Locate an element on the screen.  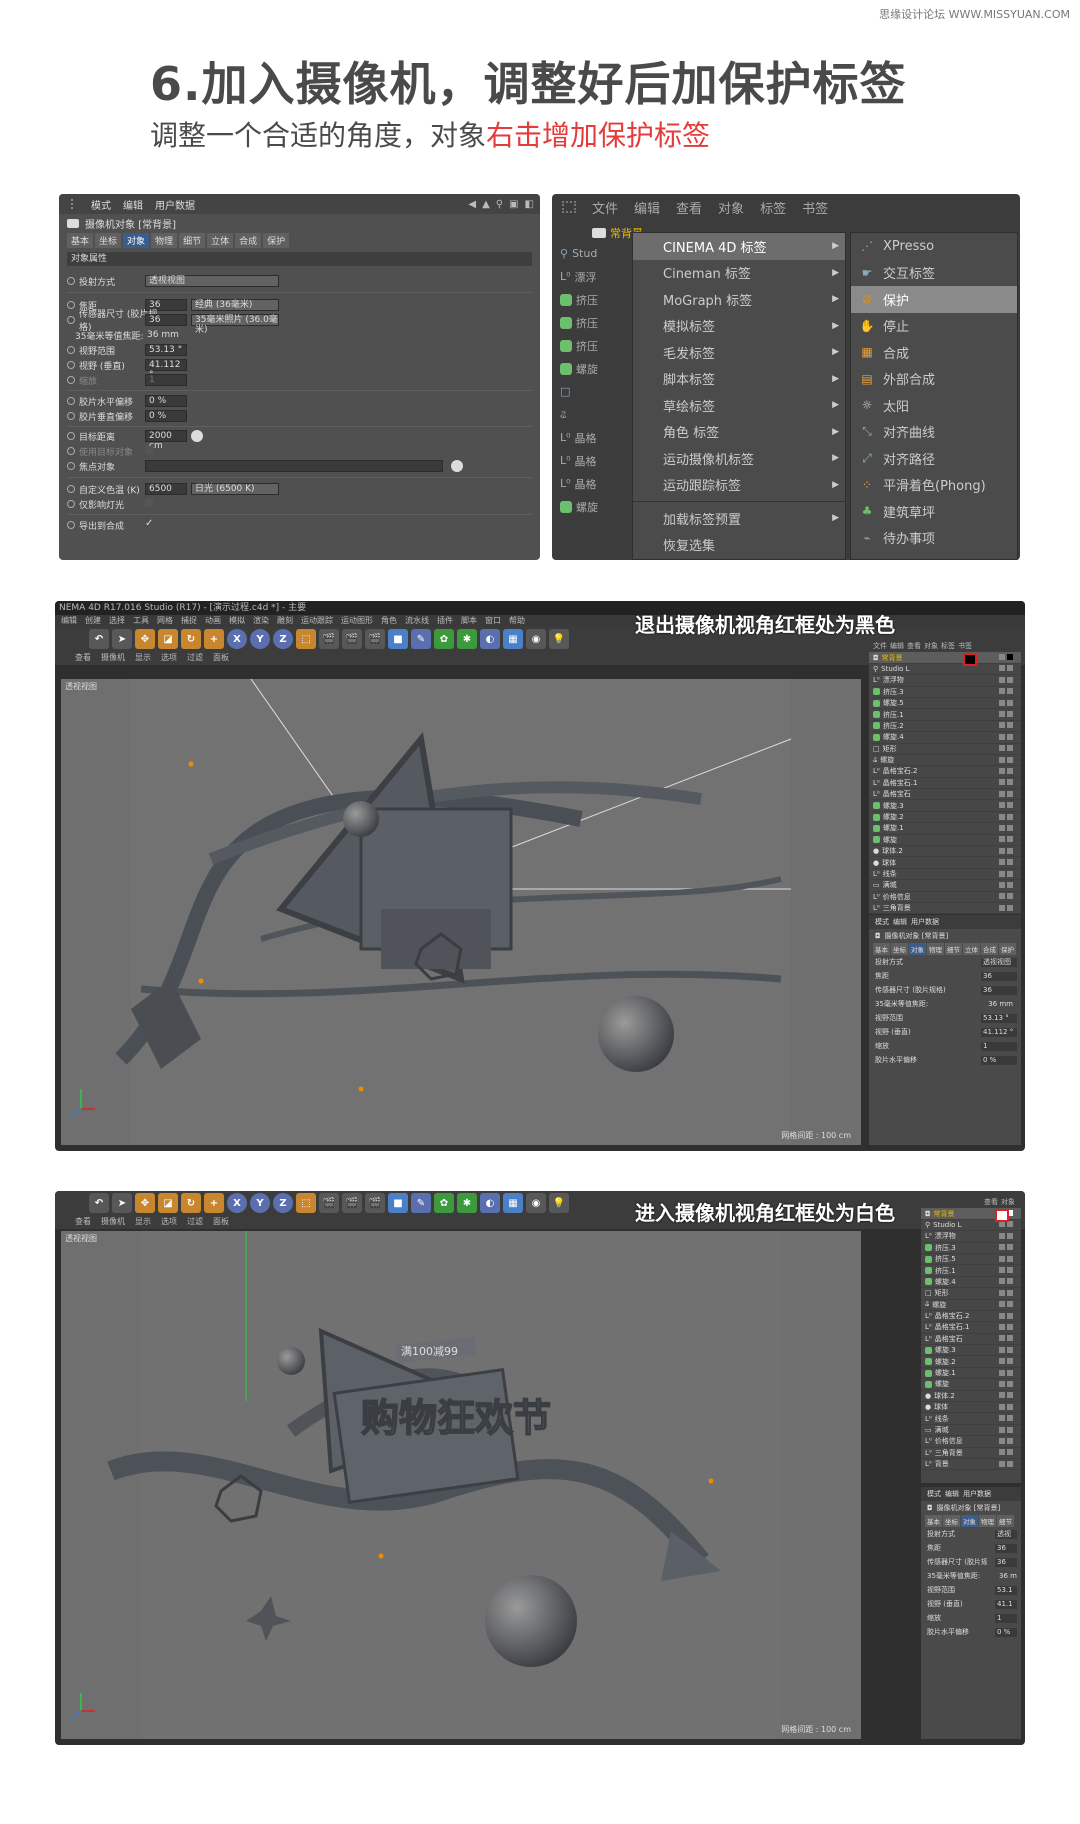
film-h-input: 0 % is located at coordinates (166, 401).